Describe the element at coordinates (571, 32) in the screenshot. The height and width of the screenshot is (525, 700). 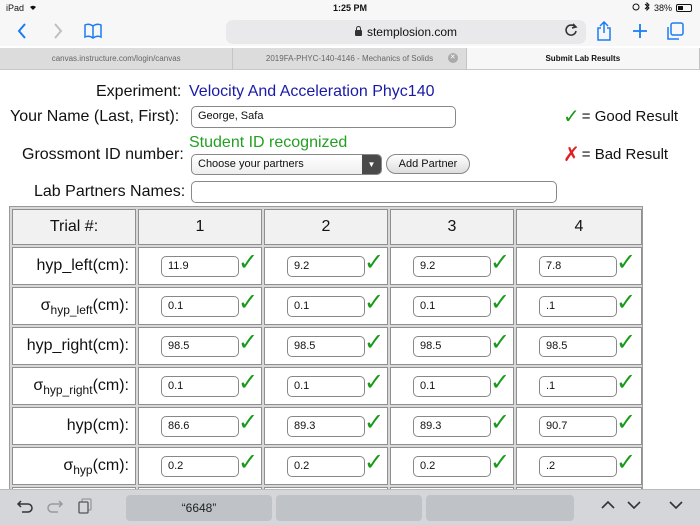
I see `reload-icon` at that location.